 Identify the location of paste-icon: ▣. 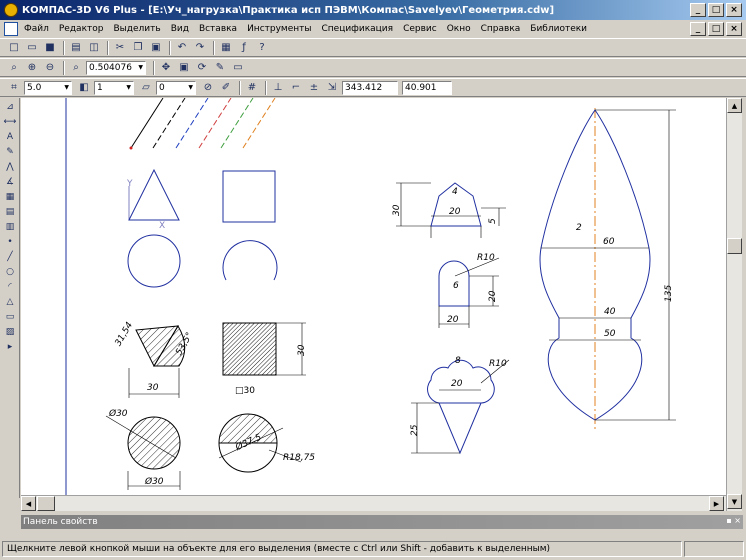
(156, 47).